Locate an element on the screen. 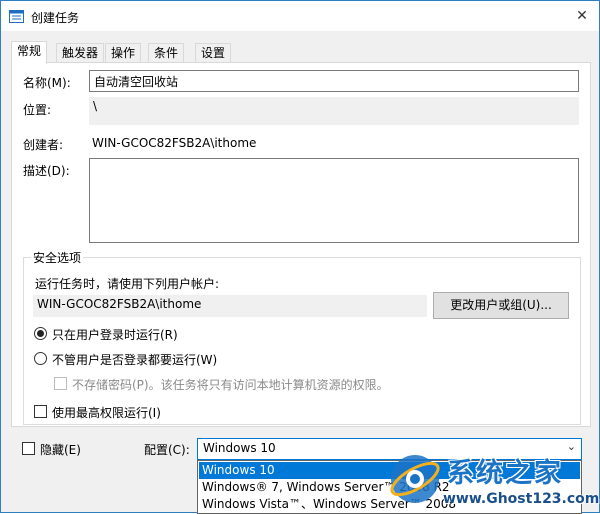 The width and height of the screenshot is (600, 514). hidden-label: 隐藏(E) is located at coordinates (60, 450).